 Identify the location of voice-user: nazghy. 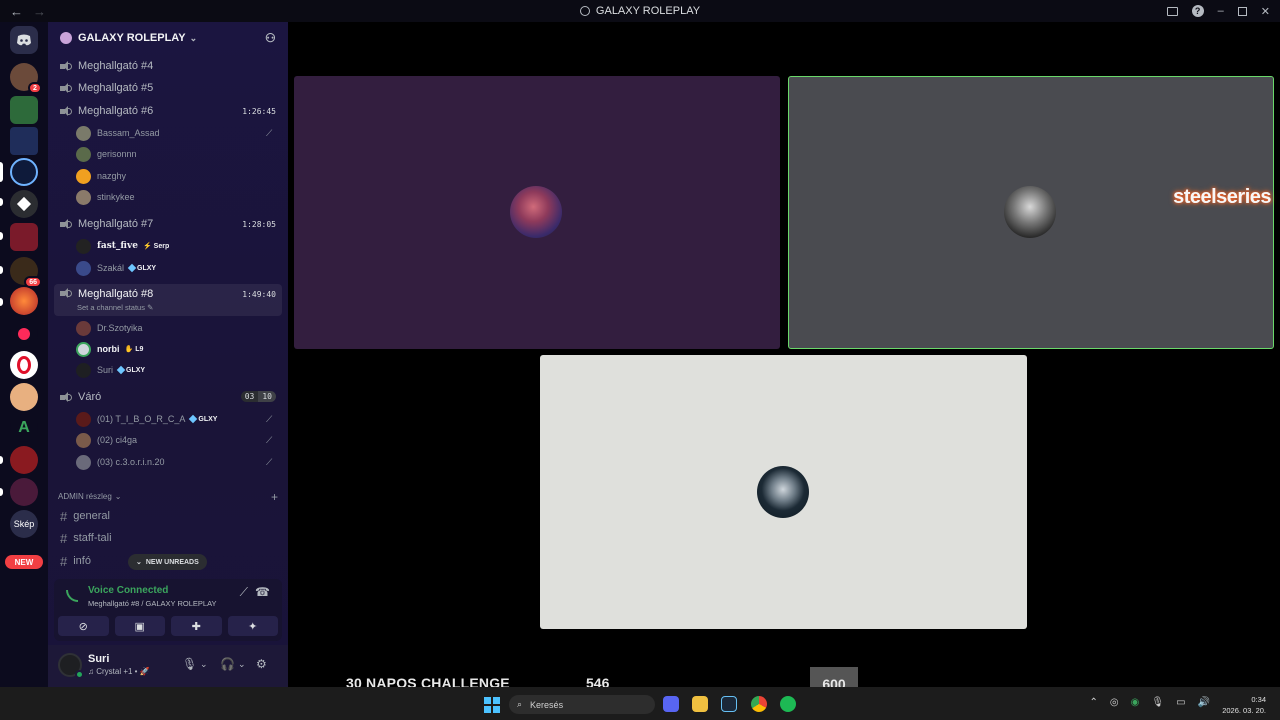
(179, 176).